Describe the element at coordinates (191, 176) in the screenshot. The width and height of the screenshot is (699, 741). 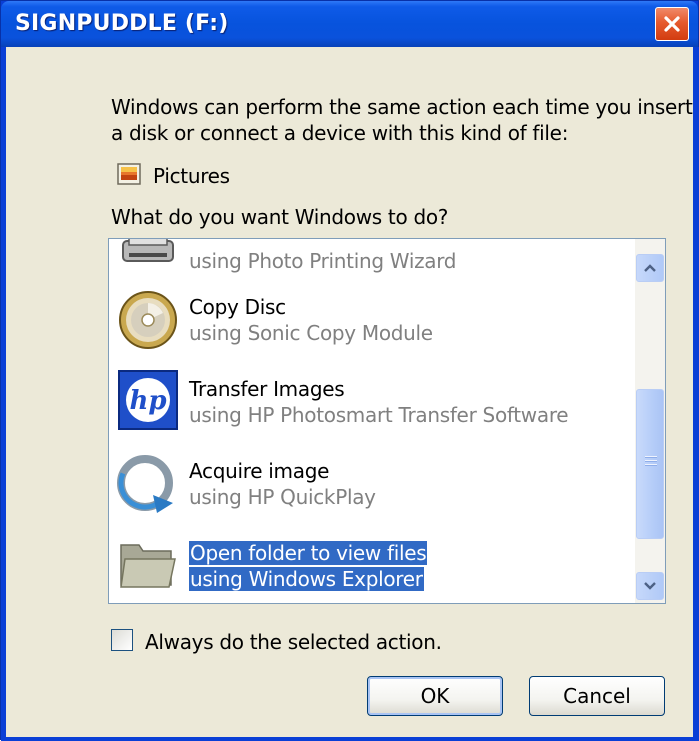
I see `content-type-label: Pictures` at that location.